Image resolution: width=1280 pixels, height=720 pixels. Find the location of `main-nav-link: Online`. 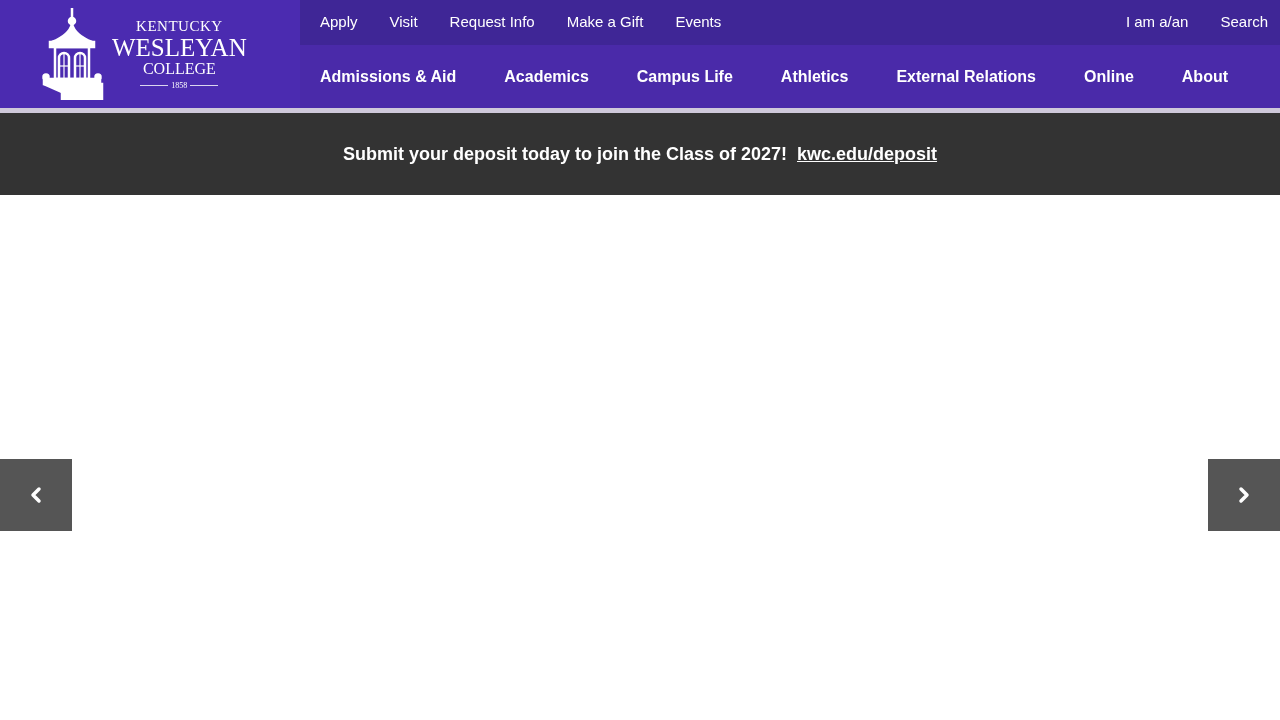

main-nav-link: Online is located at coordinates (1109, 76).